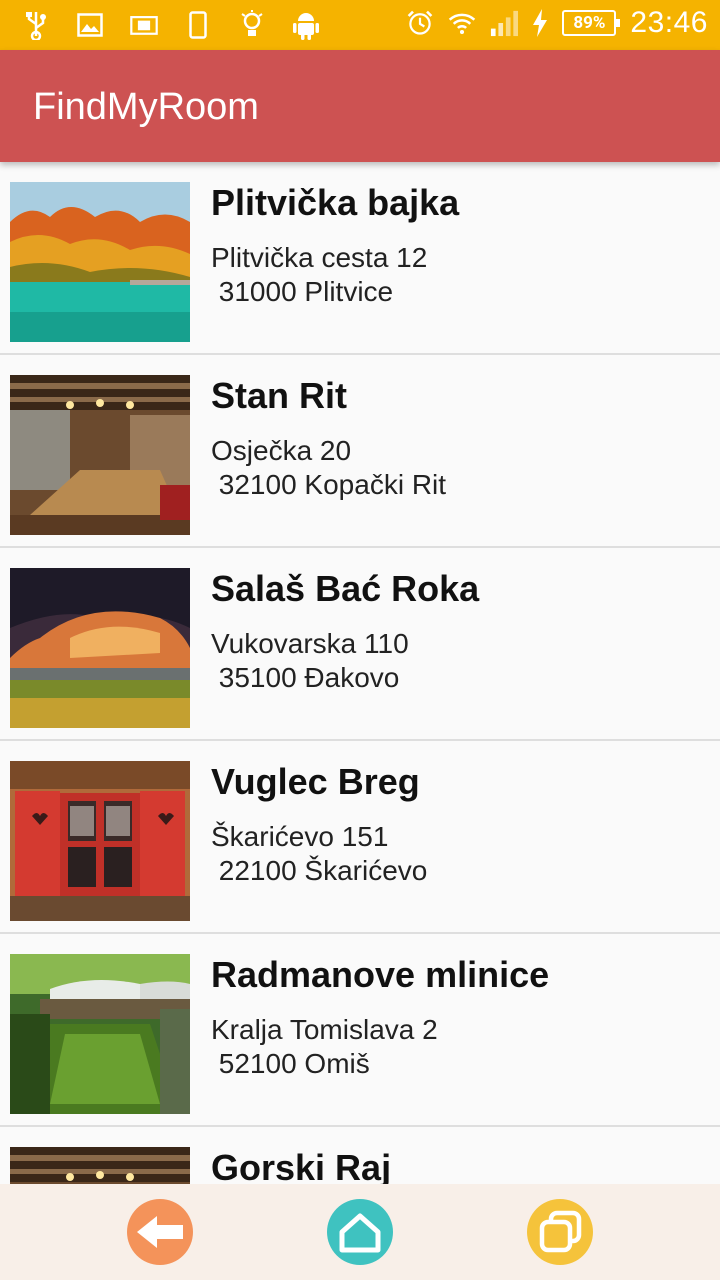 The image size is (720, 1280). Describe the element at coordinates (90, 25) in the screenshot. I see `image-icon` at that location.